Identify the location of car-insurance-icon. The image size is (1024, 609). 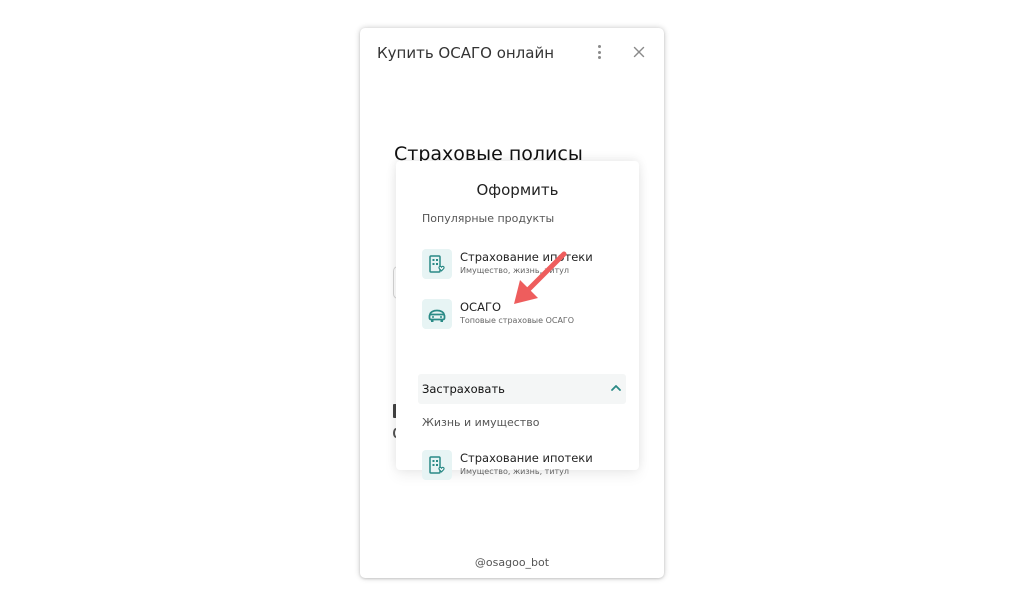
(437, 314).